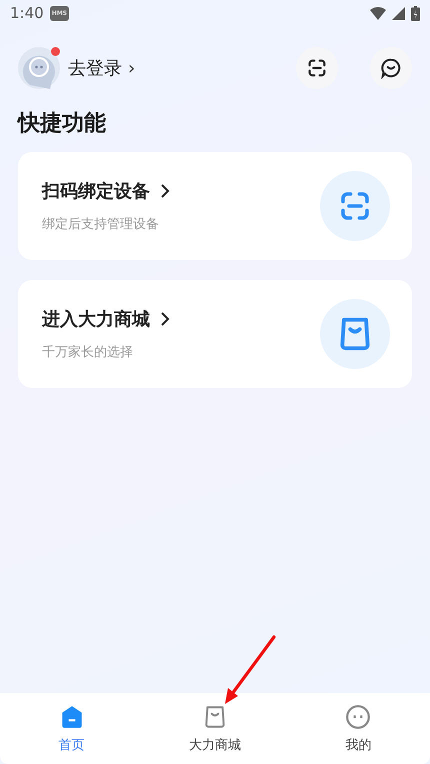  What do you see at coordinates (415, 13) in the screenshot?
I see `battery-icon` at bounding box center [415, 13].